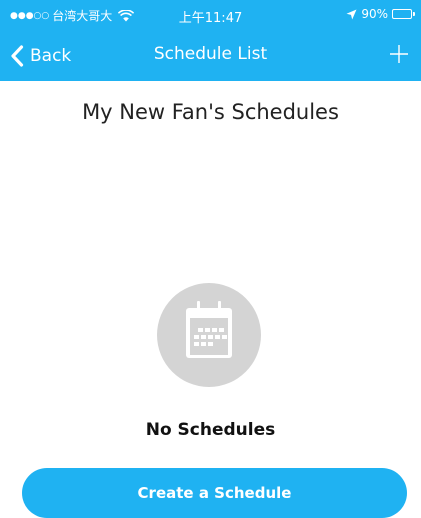 The height and width of the screenshot is (518, 421). I want to click on navigation-bar: Back Schedule List, so click(210, 55).